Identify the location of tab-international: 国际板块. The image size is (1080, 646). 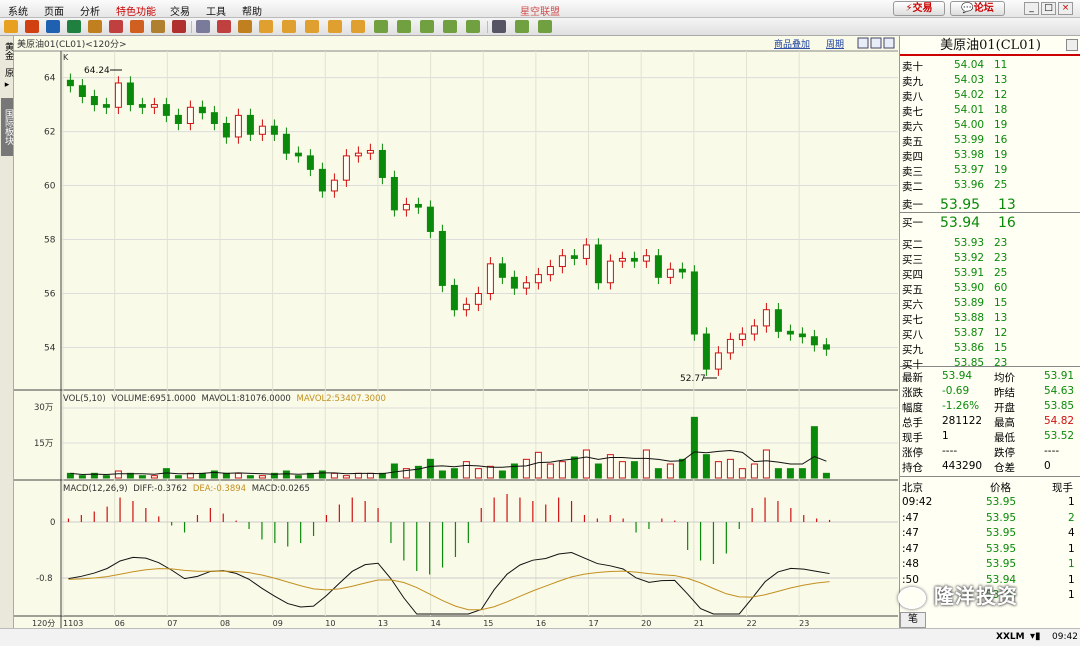
(7, 127).